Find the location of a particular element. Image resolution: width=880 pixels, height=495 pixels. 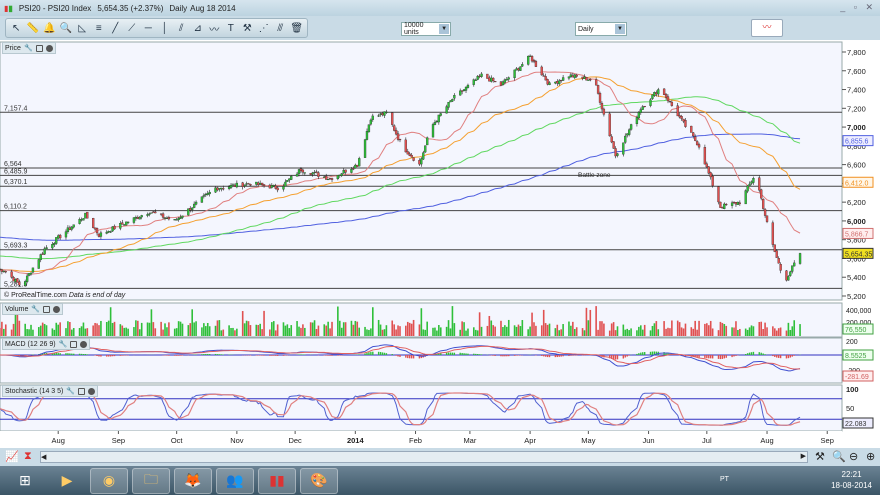

drawing-toolbar: ↖ 📏 🔔 🔍 ◺ ≡ ╱ ⟋ ─ │ ⫽ ⊿ 〰 T ⚒ ⋰ ⫻ 🗑 is located at coordinates (156, 28).